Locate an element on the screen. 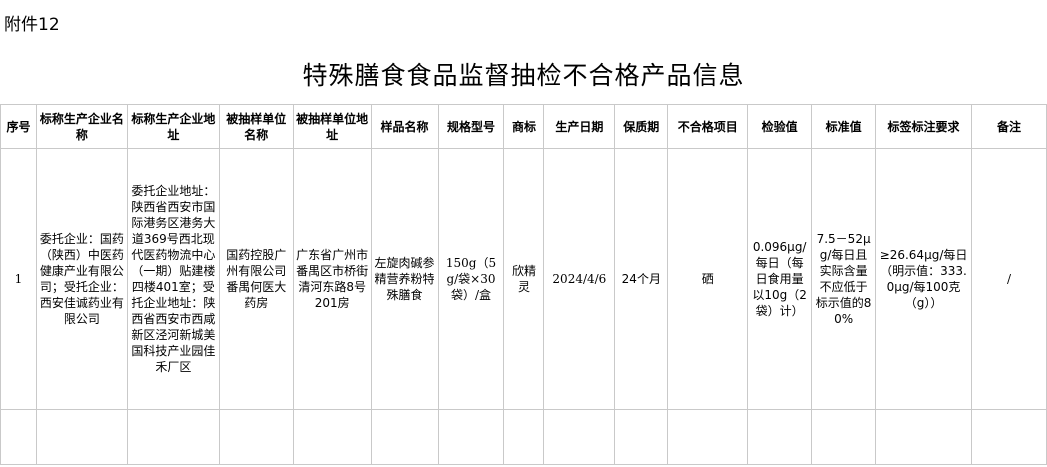 This screenshot has height=467, width=1047. cell-sampled-unit-address: 广东省广州市番禺区市桥街清河东路8号201房 is located at coordinates (332, 279).